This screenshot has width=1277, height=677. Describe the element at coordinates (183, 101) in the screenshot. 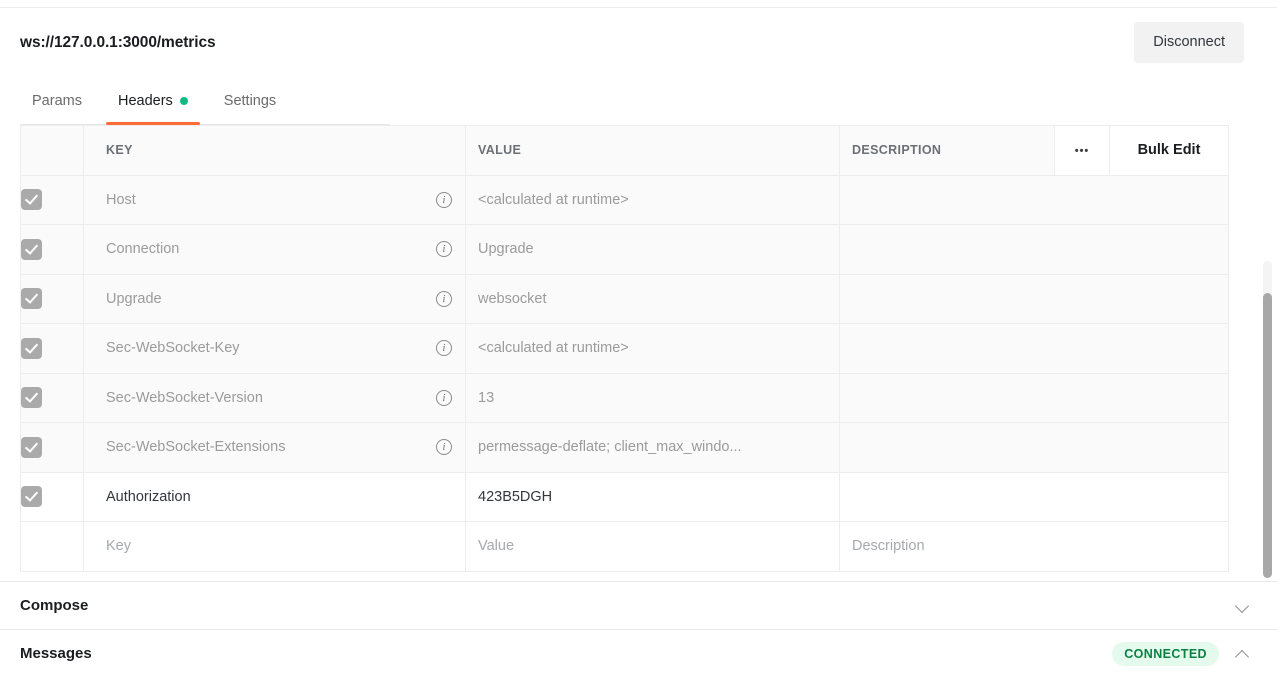

I see `headers-modified-dot-icon` at that location.